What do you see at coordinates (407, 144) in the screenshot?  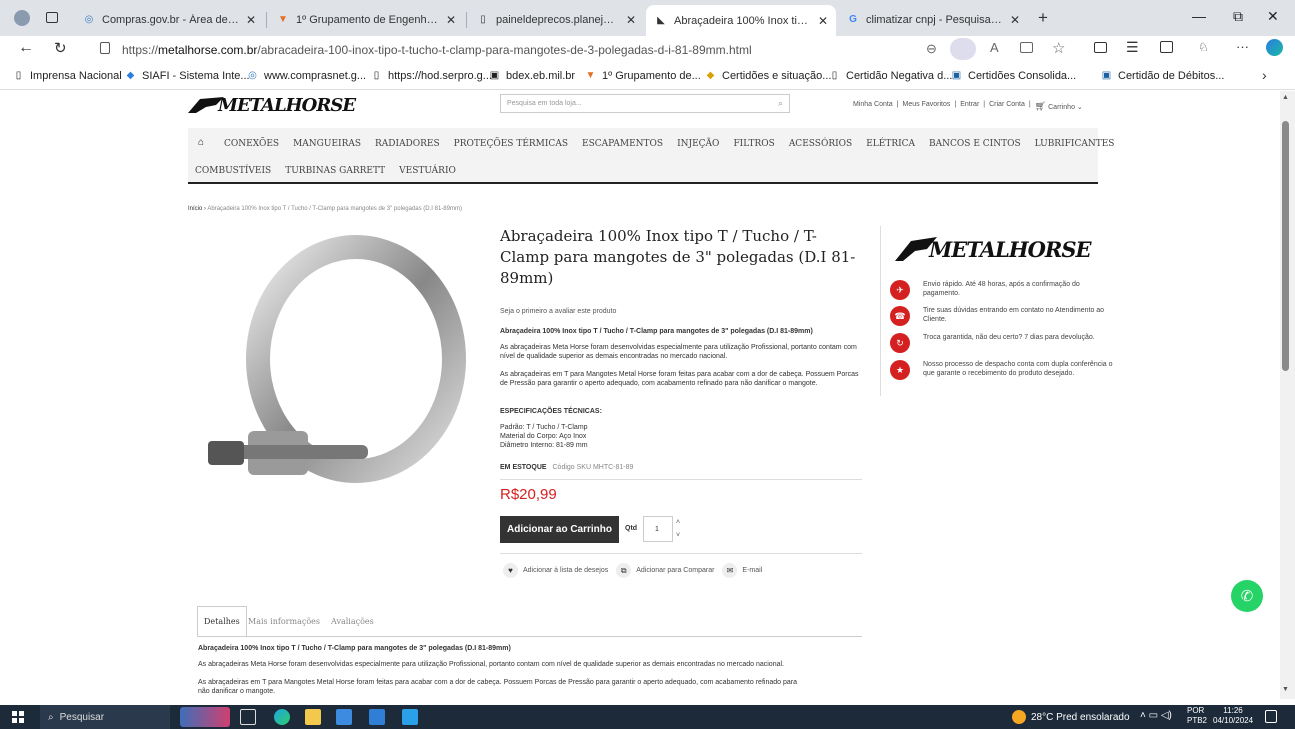 I see `menu-item-2: RADIADORES` at bounding box center [407, 144].